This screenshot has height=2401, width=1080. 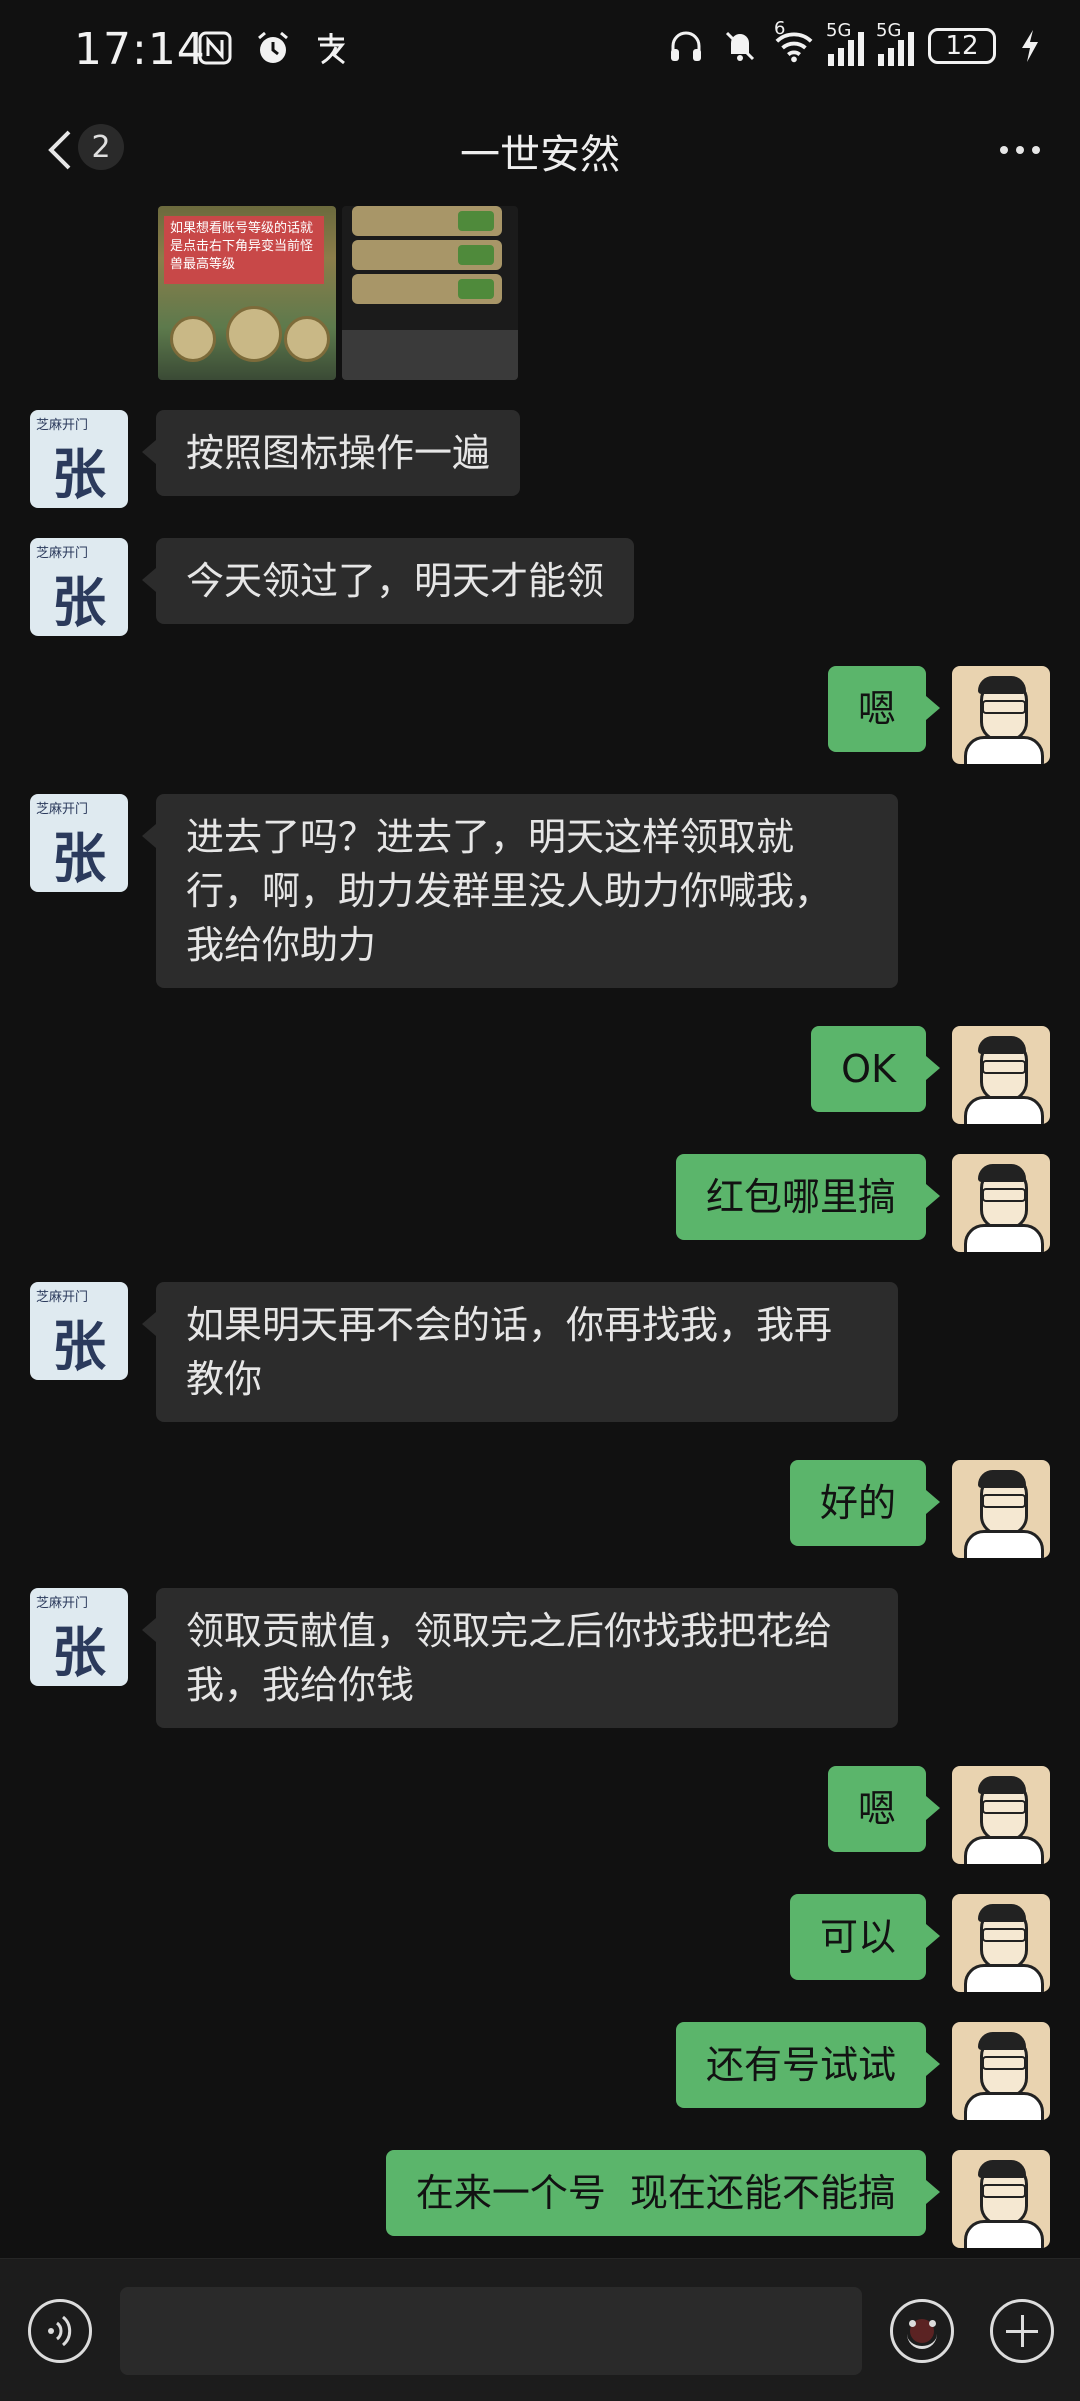 What do you see at coordinates (540, 50) in the screenshot?
I see `status-bar: 17:14 6 5G 5G 12` at bounding box center [540, 50].